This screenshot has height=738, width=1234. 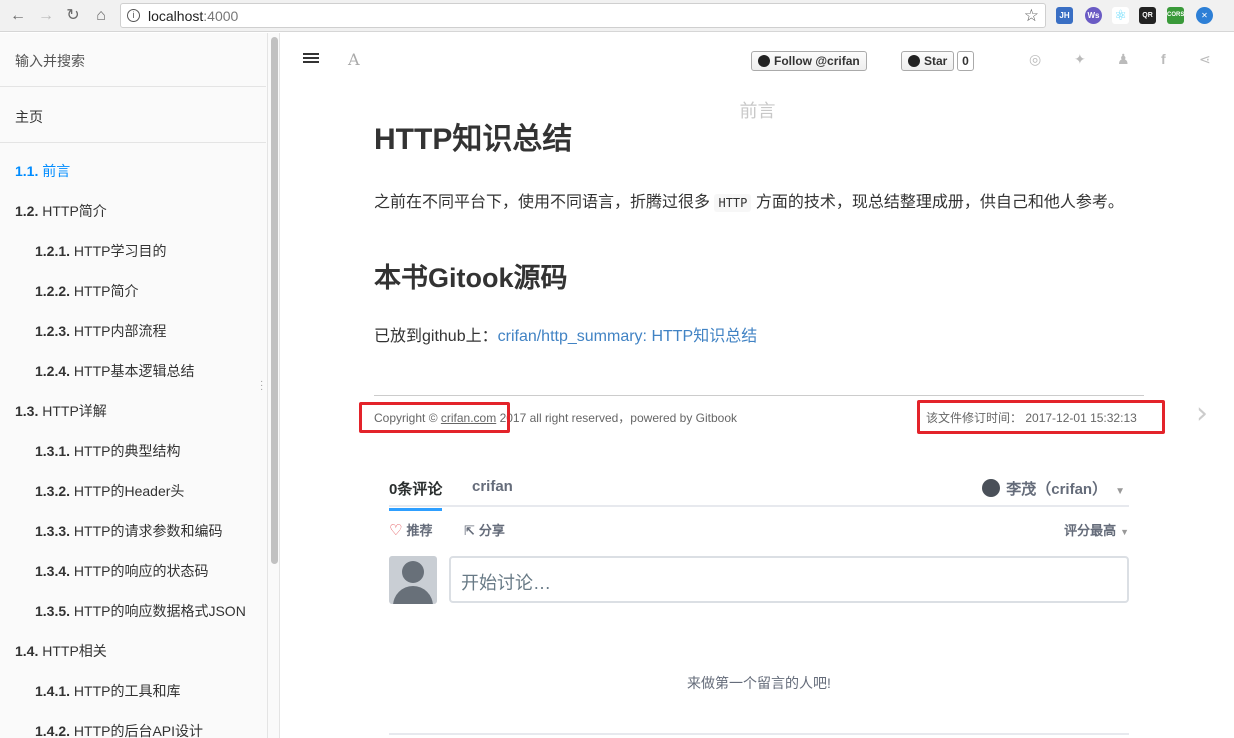 I want to click on github-star-button: Star, so click(x=928, y=61).